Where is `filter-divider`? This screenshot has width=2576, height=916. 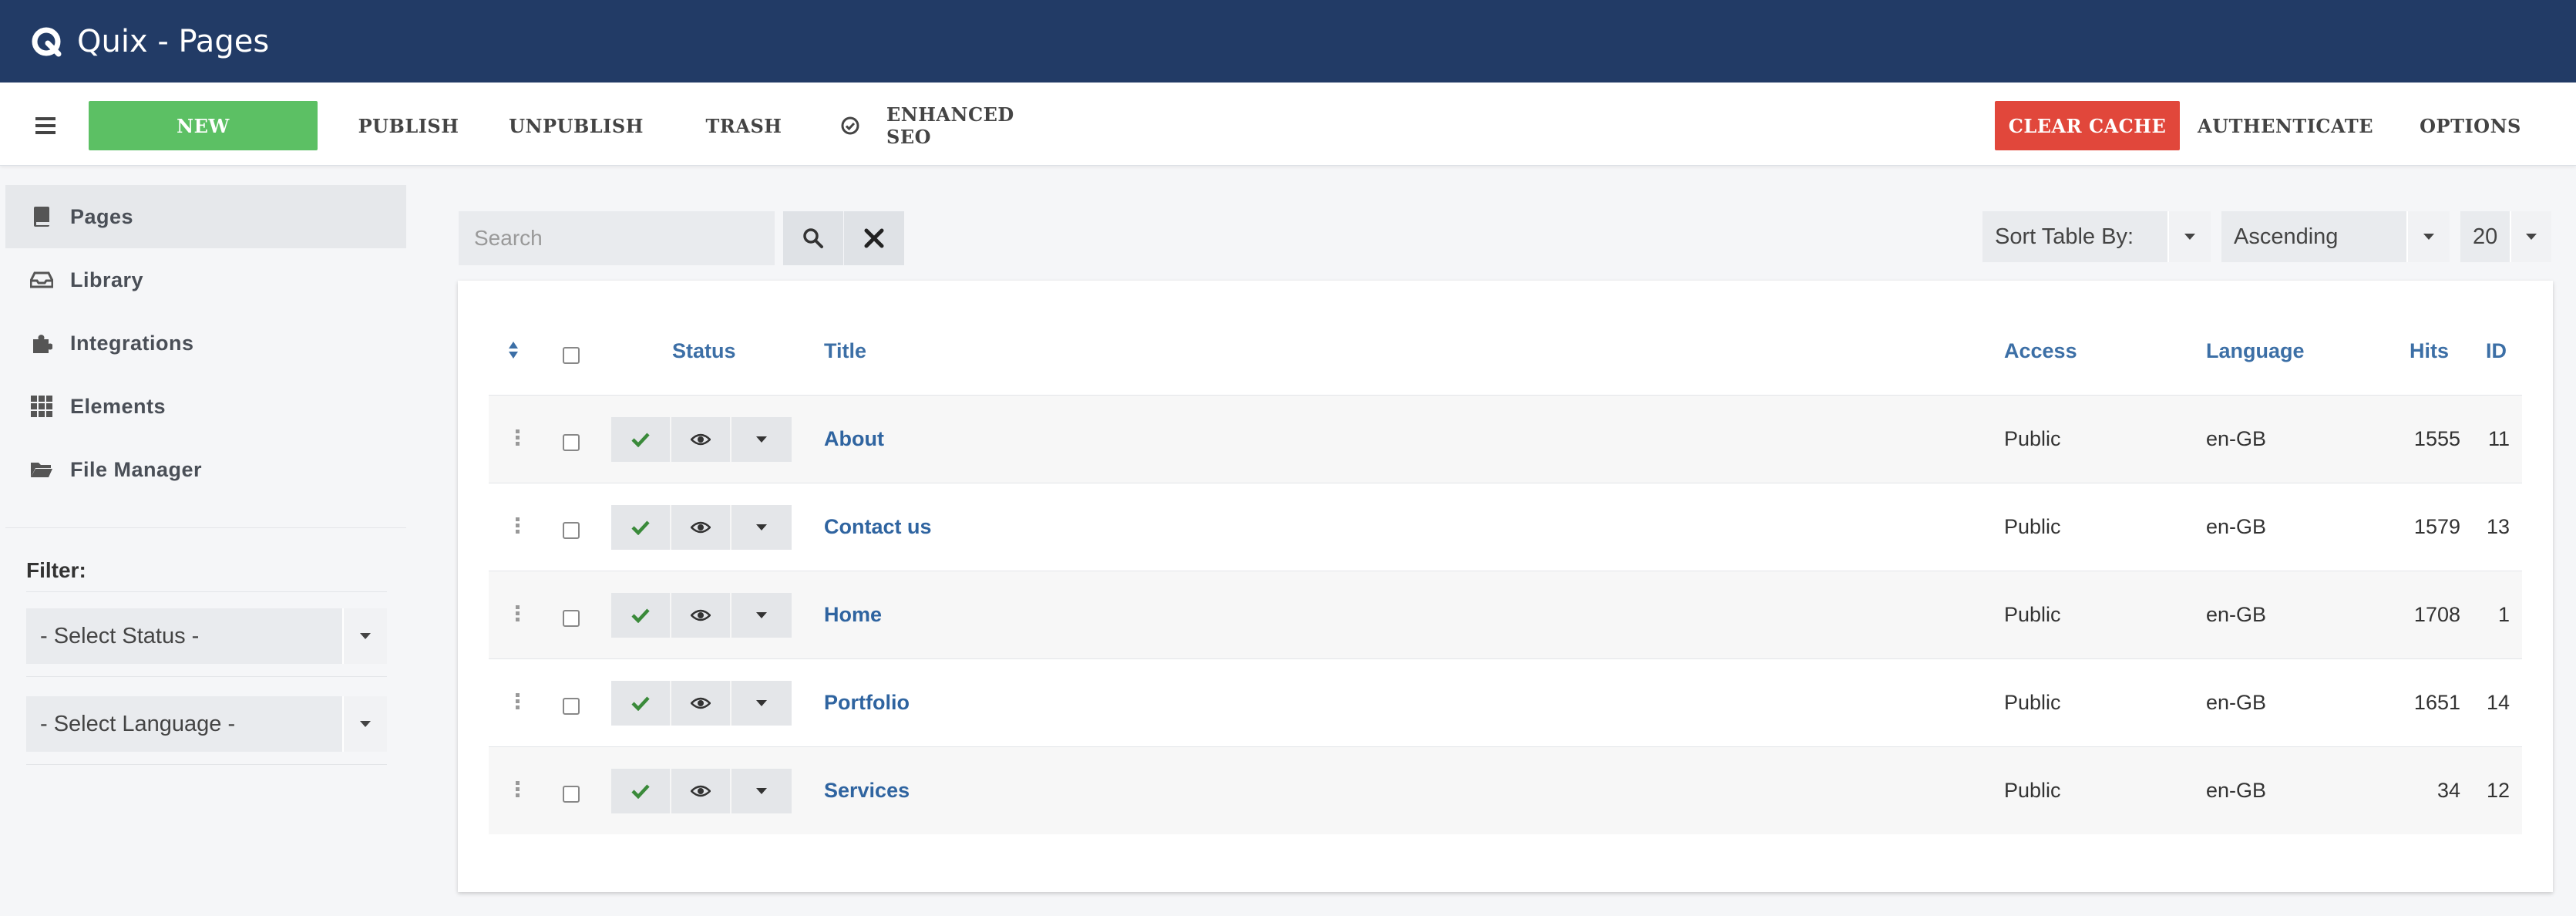 filter-divider is located at coordinates (206, 592).